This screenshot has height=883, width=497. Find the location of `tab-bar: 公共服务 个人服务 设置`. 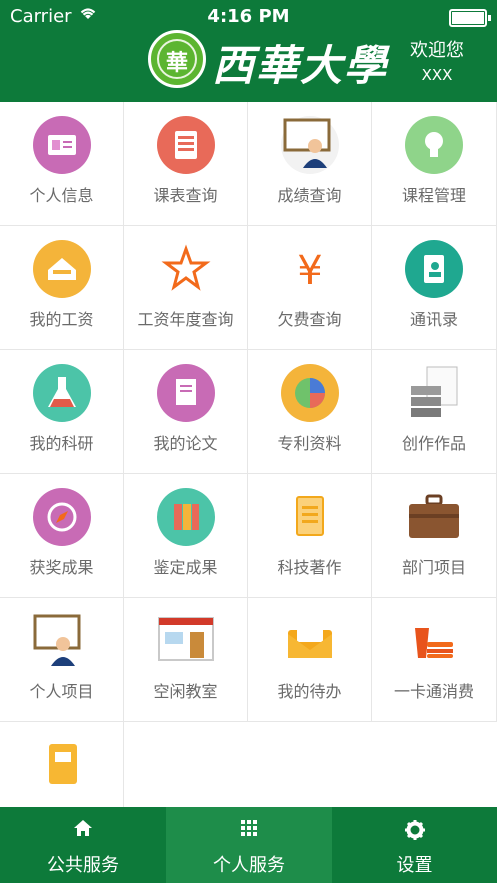

tab-bar: 公共服务 个人服务 设置 is located at coordinates (248, 845).